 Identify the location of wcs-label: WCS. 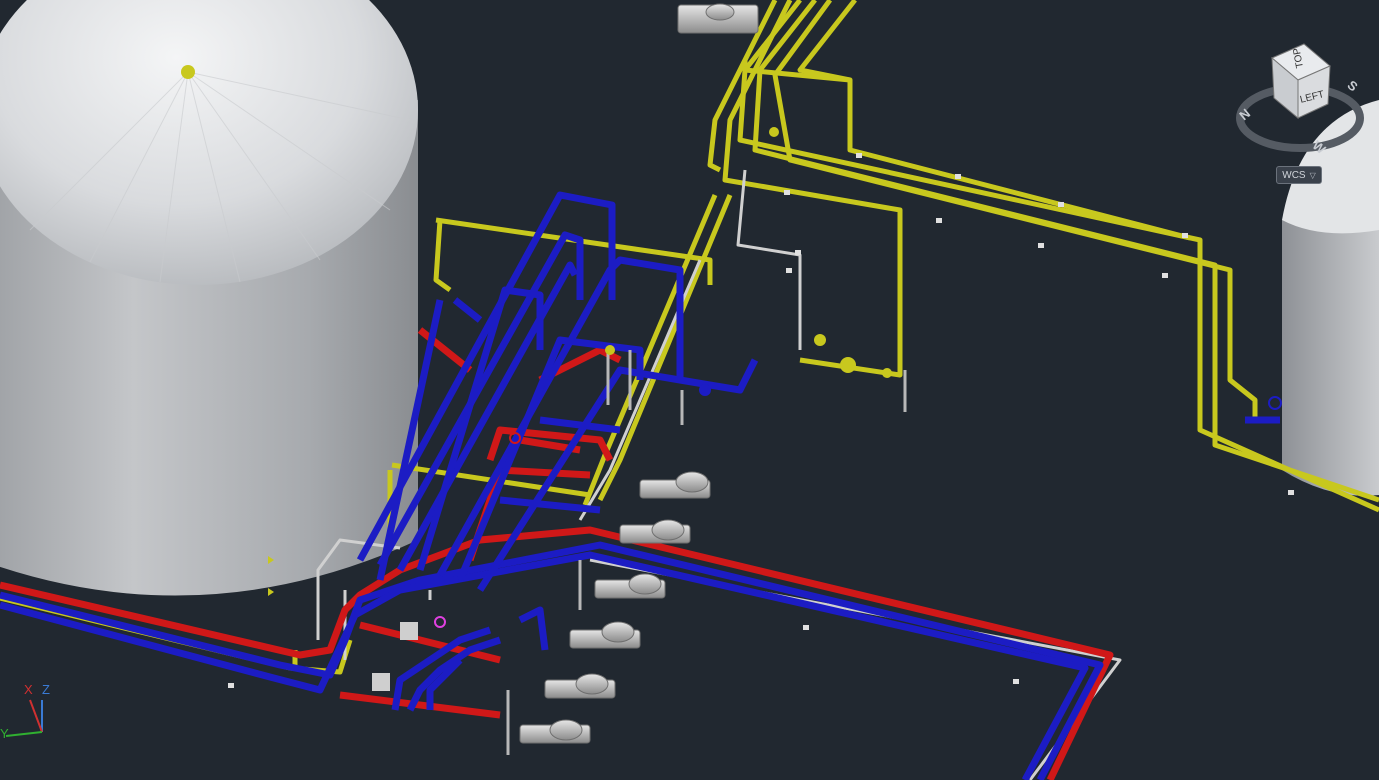
(1294, 175).